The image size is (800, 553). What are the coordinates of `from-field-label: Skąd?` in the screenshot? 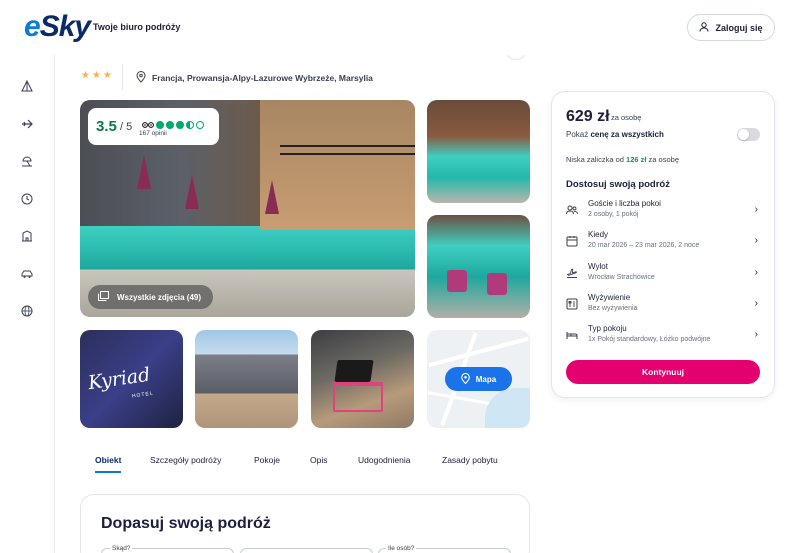 It's located at (121, 548).